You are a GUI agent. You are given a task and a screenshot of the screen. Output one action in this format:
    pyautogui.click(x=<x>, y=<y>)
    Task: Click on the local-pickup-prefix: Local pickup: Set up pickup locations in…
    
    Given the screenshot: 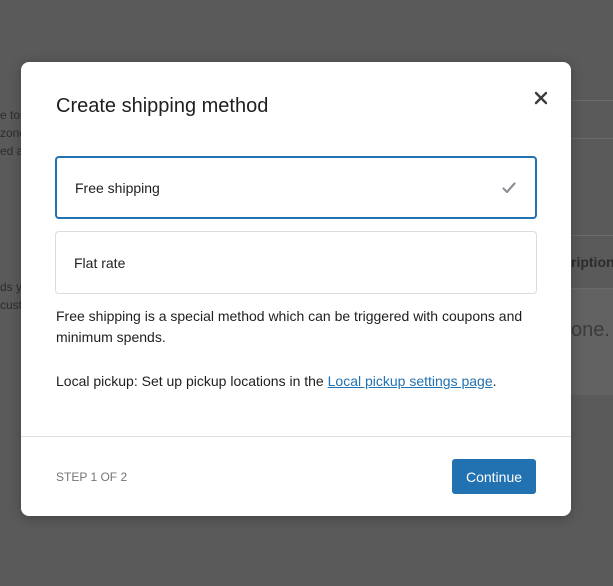 What is the action you would take?
    pyautogui.click(x=192, y=381)
    